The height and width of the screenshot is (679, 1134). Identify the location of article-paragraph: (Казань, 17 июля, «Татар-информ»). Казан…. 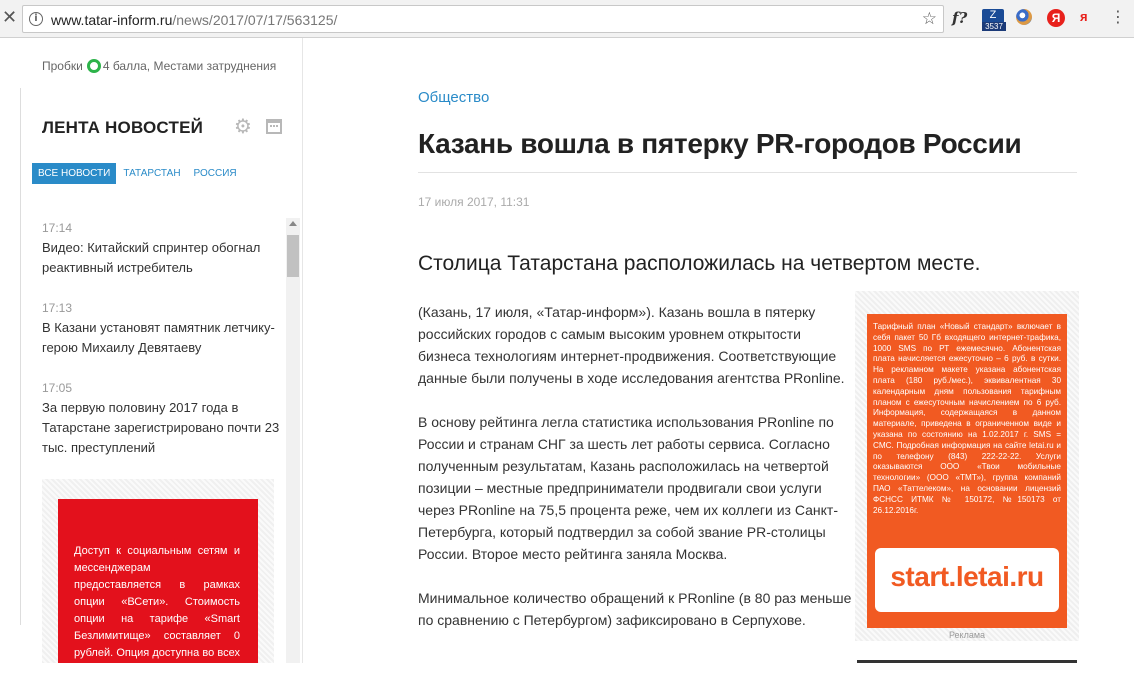
(631, 345).